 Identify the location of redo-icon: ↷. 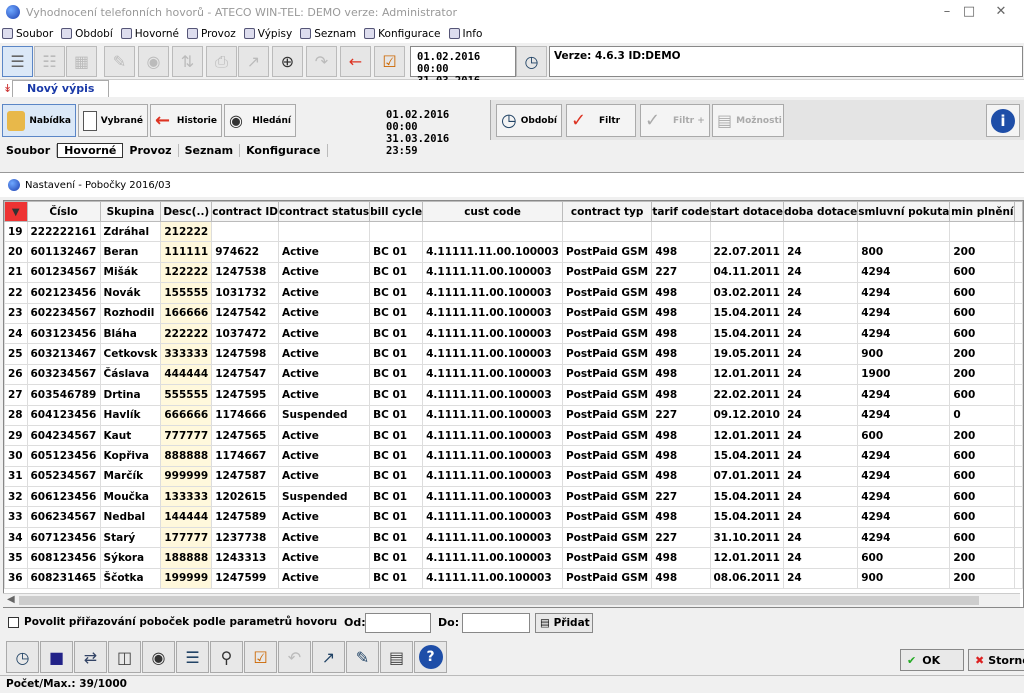
(321, 61).